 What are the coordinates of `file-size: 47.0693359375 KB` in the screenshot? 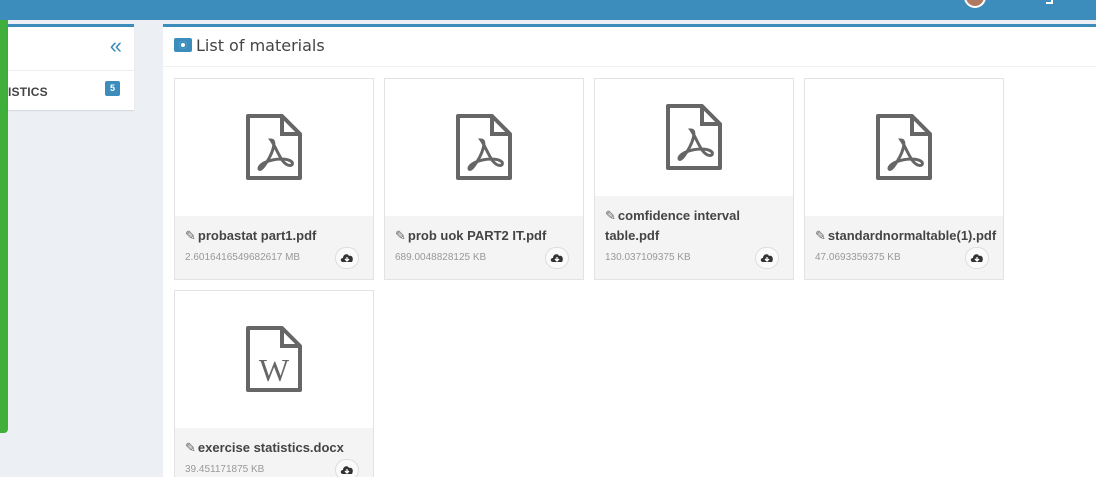 It's located at (858, 257).